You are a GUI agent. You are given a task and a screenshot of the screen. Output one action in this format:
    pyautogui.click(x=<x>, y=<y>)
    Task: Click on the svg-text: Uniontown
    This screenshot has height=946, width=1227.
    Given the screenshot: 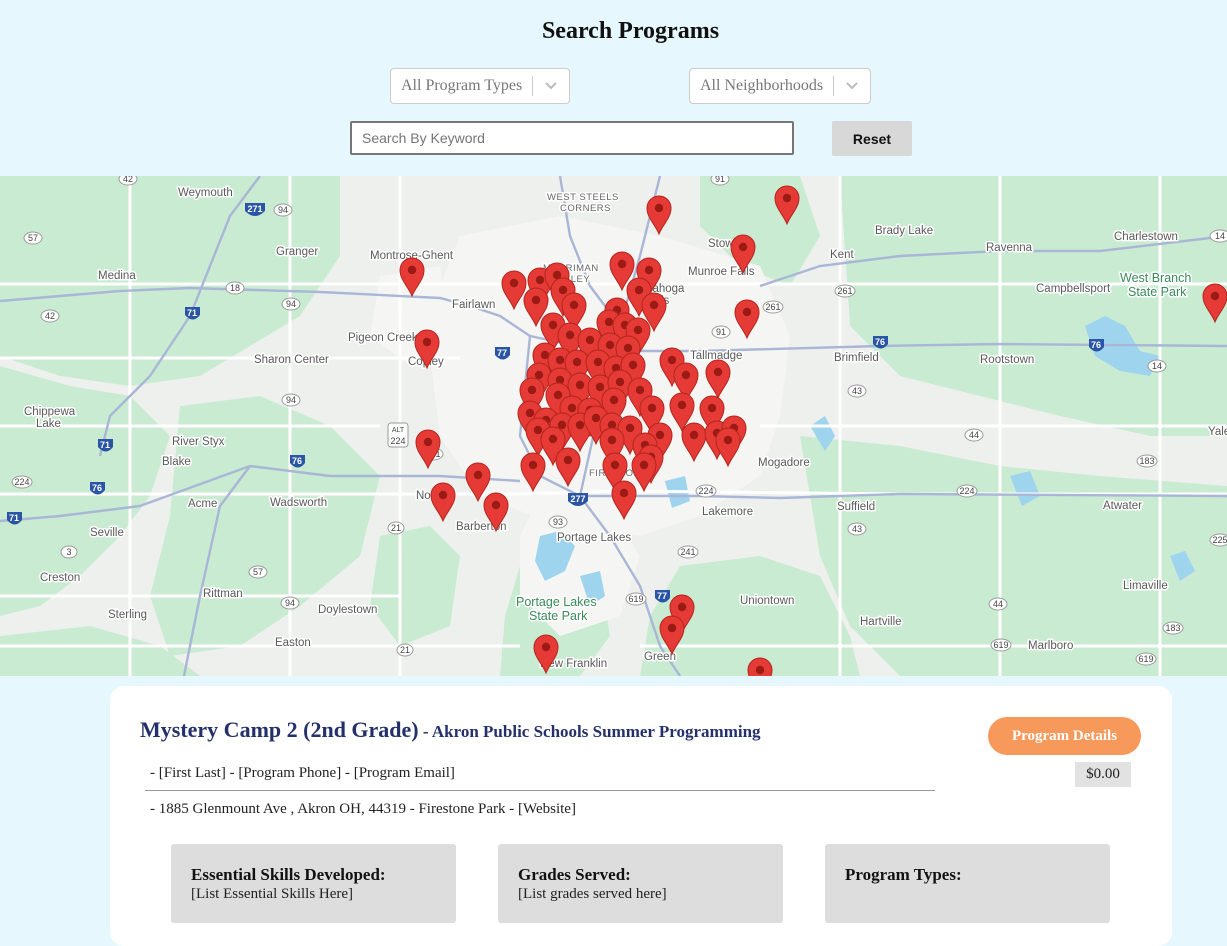 What is the action you would take?
    pyautogui.click(x=767, y=601)
    